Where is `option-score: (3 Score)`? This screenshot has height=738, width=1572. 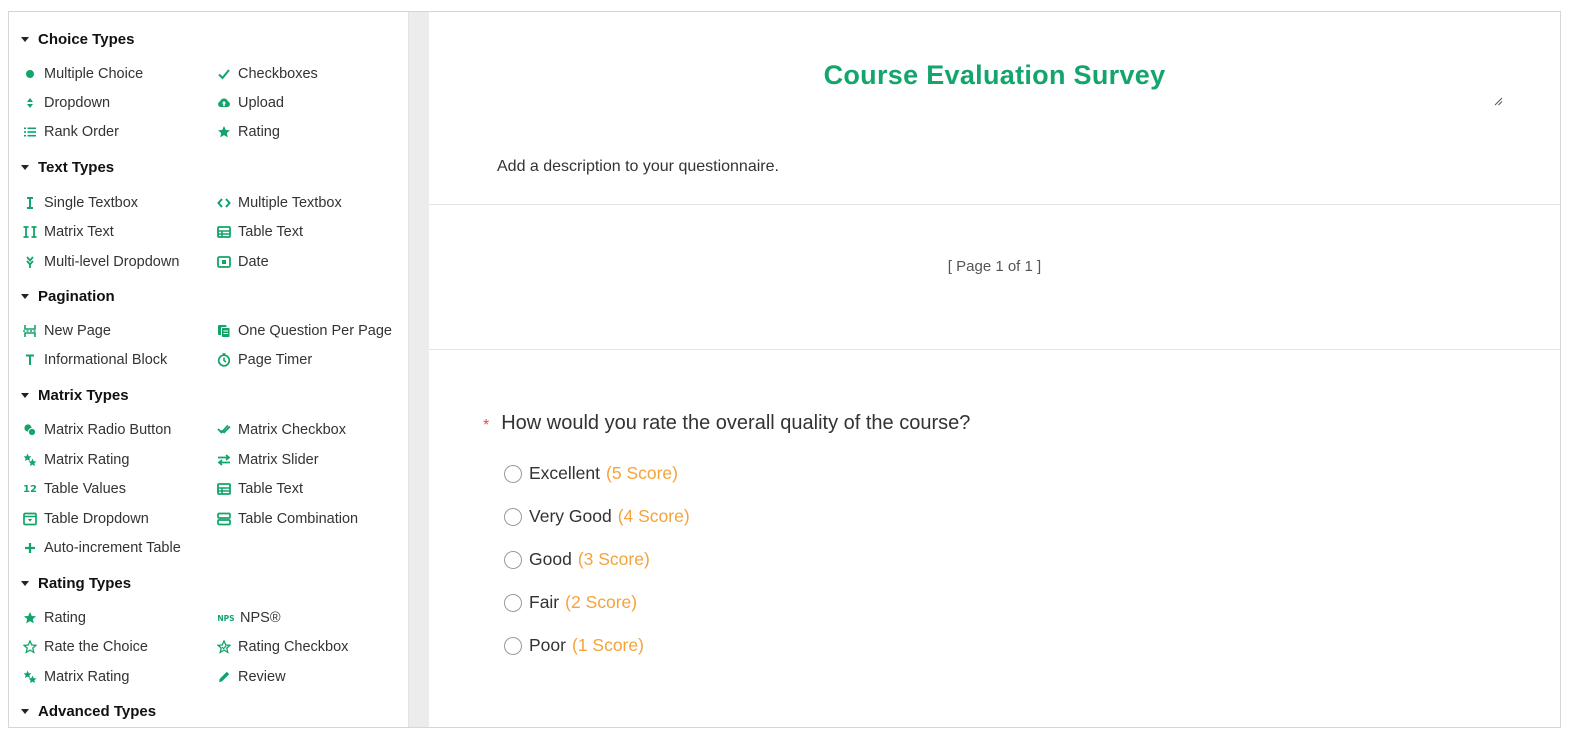
option-score: (3 Score) is located at coordinates (613, 559).